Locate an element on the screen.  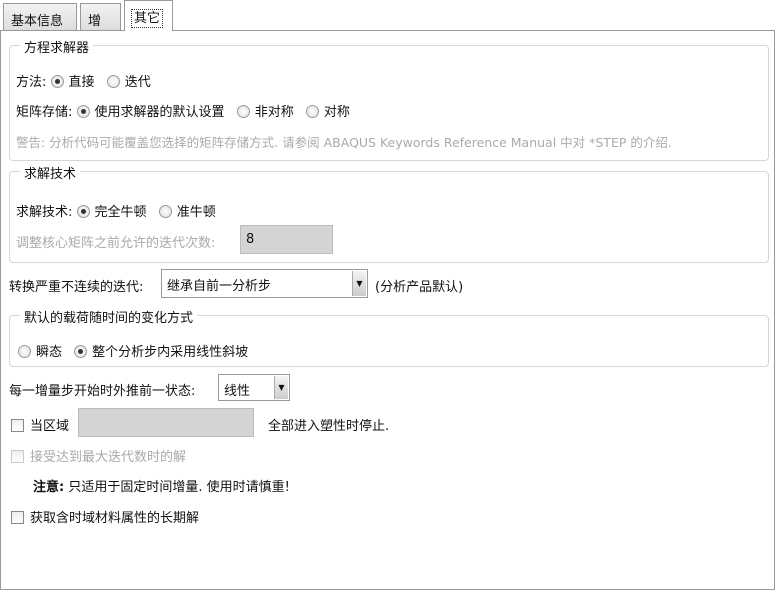
option-label: 非对称 is located at coordinates (274, 112).